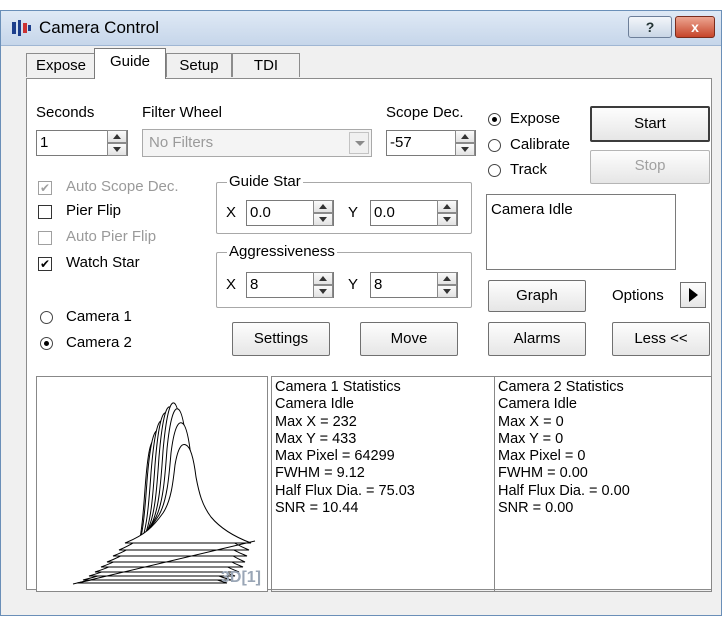 The height and width of the screenshot is (620, 724). Describe the element at coordinates (103, 262) in the screenshot. I see `watch-star-label: Watch Star` at that location.